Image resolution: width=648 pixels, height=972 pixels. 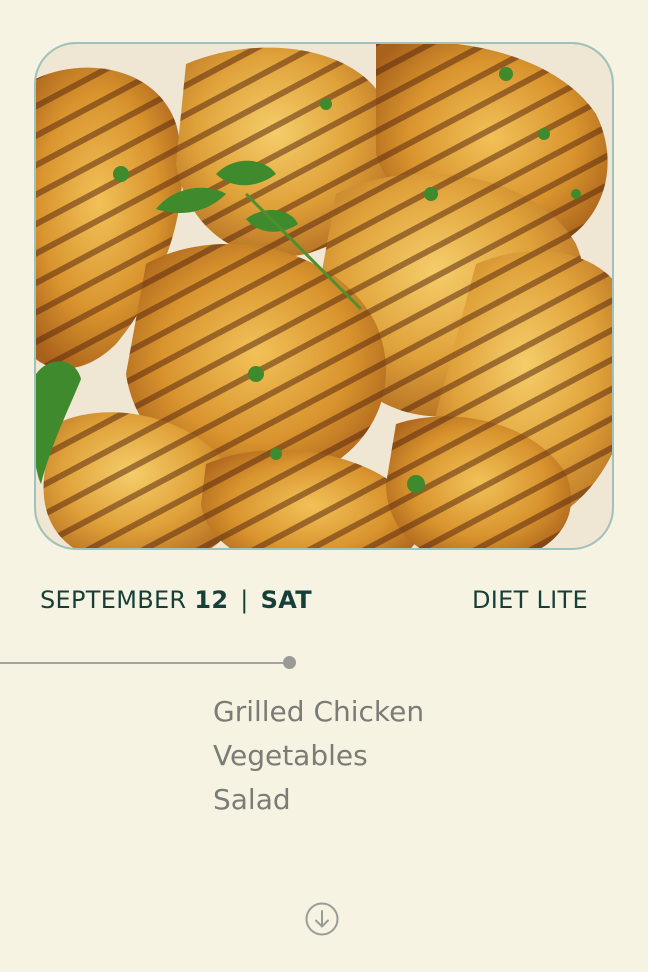 I want to click on meal-item-grilled-chicken: Grilled Chicken, so click(x=319, y=711).